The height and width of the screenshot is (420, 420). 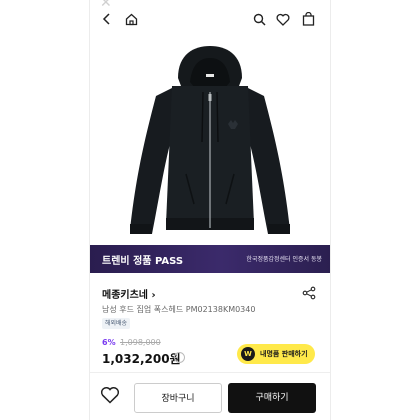 I want to click on shipping-badge: 해외배송, so click(x=116, y=323).